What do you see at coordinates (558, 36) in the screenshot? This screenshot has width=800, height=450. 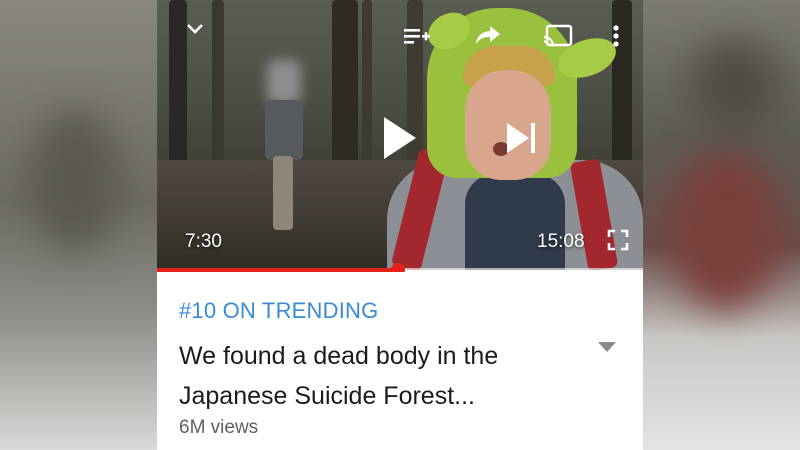 I see `cast-icon` at bounding box center [558, 36].